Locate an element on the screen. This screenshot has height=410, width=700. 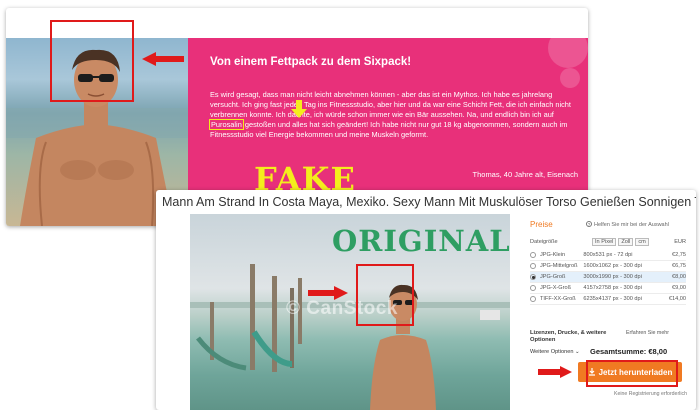
size-dimensions: 6235x4137 px - 300 dpi is located at coordinates (612, 299).